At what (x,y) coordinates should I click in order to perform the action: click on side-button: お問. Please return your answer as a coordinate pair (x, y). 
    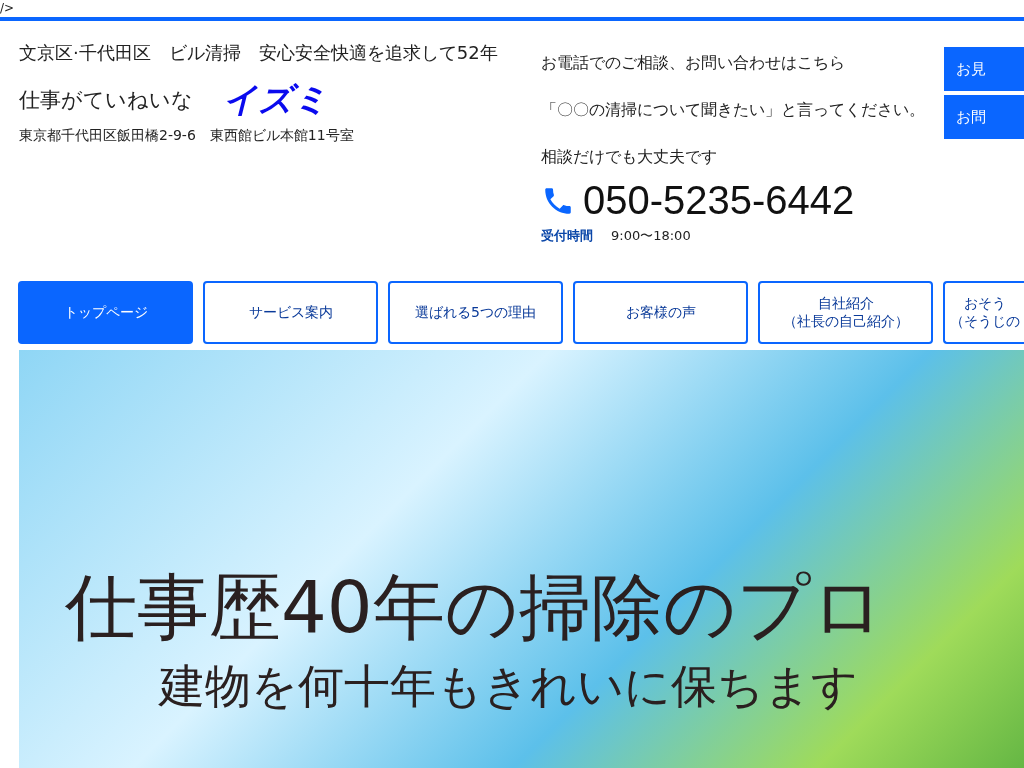
    Looking at the image, I should click on (984, 117).